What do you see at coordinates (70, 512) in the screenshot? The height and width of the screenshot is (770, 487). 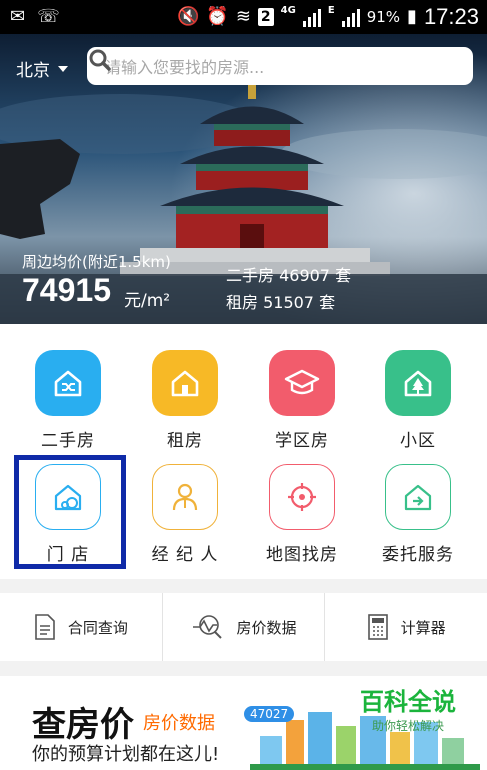 I see `highlight-frame` at bounding box center [70, 512].